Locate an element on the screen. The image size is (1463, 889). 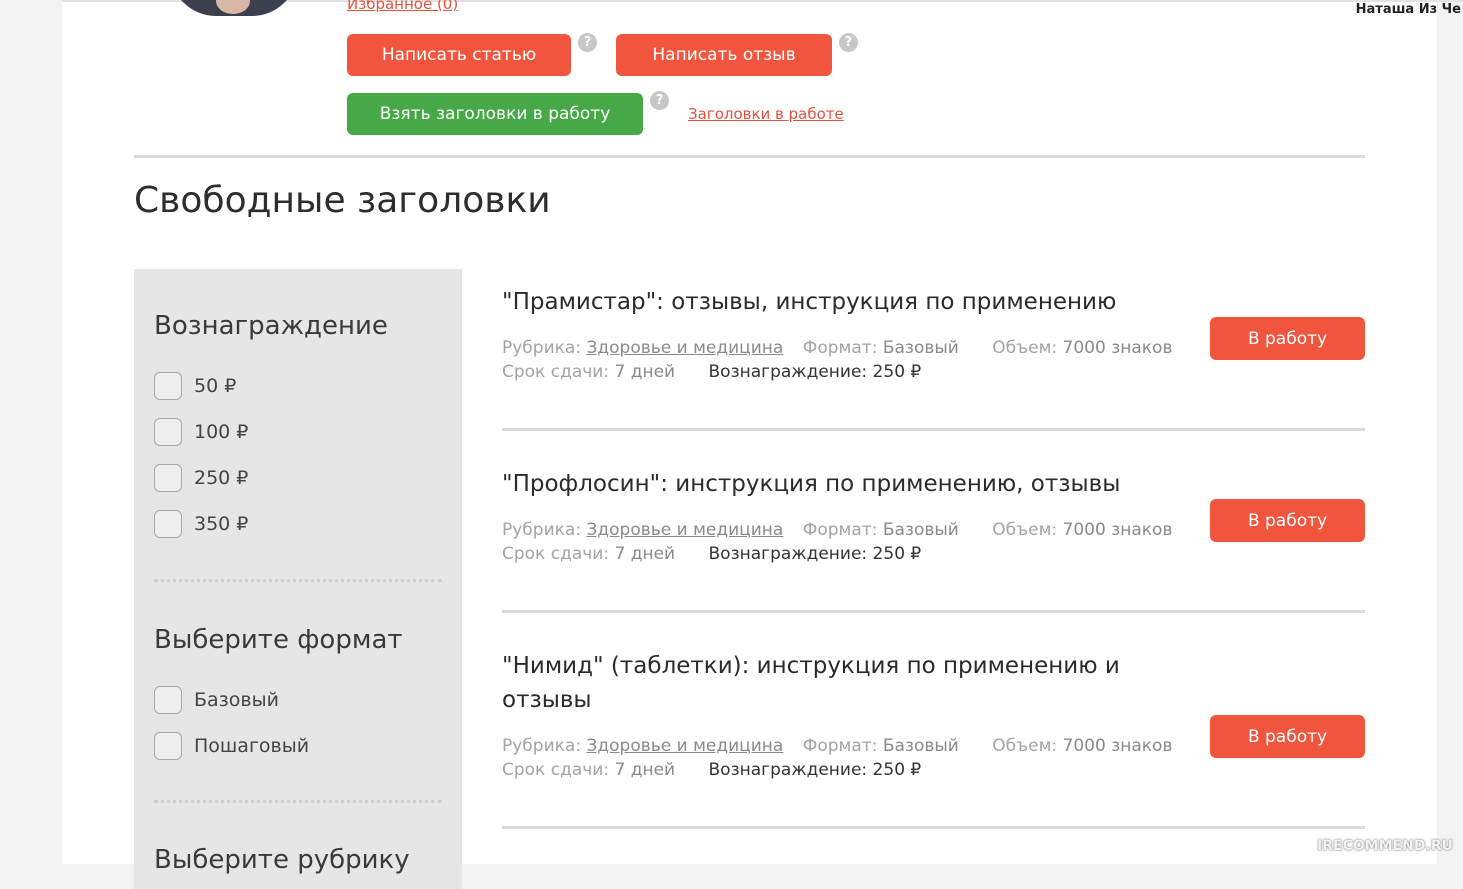
write-review-button: Написать отзыв is located at coordinates (724, 55).